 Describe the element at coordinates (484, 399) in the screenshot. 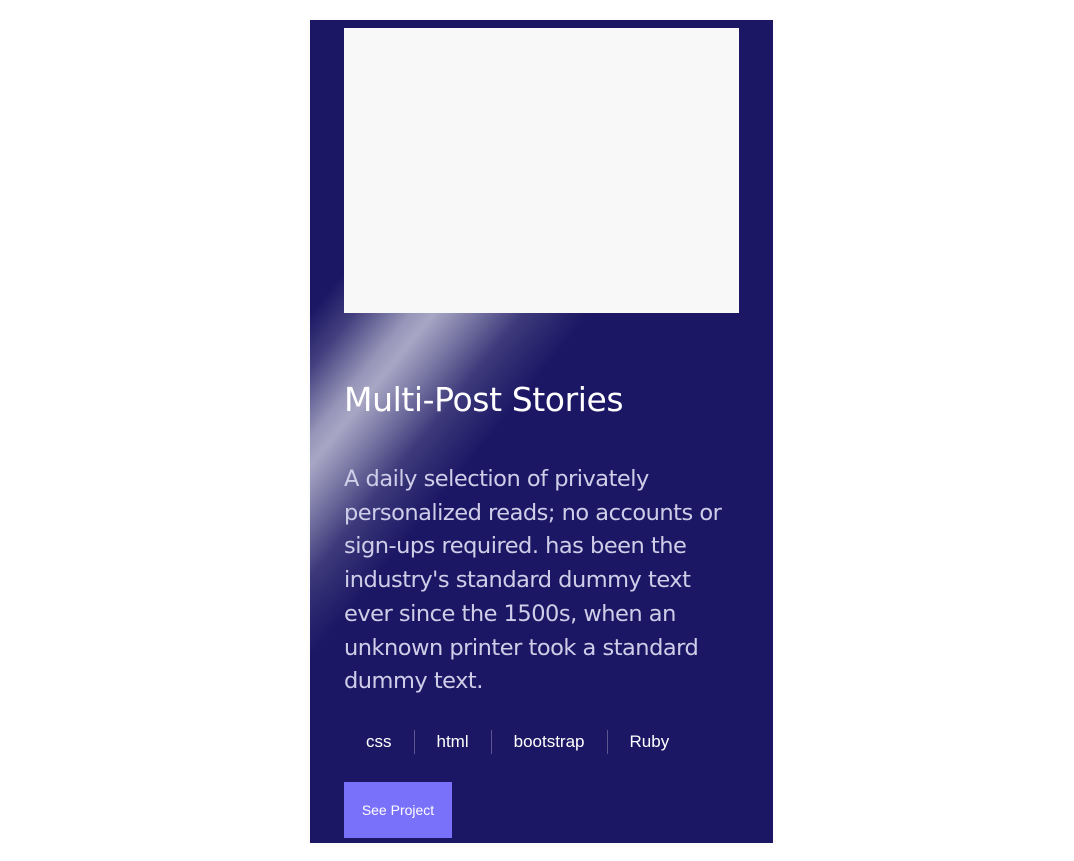

I see `project-title: Multi-Post Stories` at that location.